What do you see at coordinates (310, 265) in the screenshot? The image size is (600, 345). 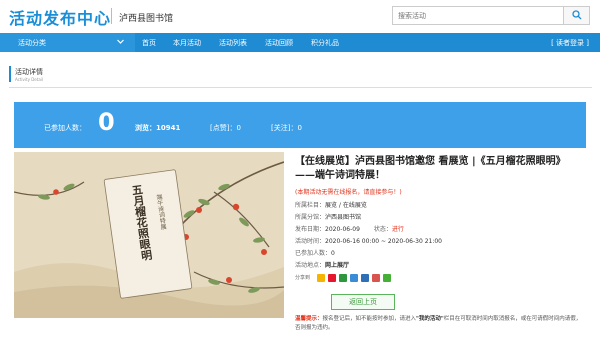 I see `info-key: 活动地点：` at bounding box center [310, 265].